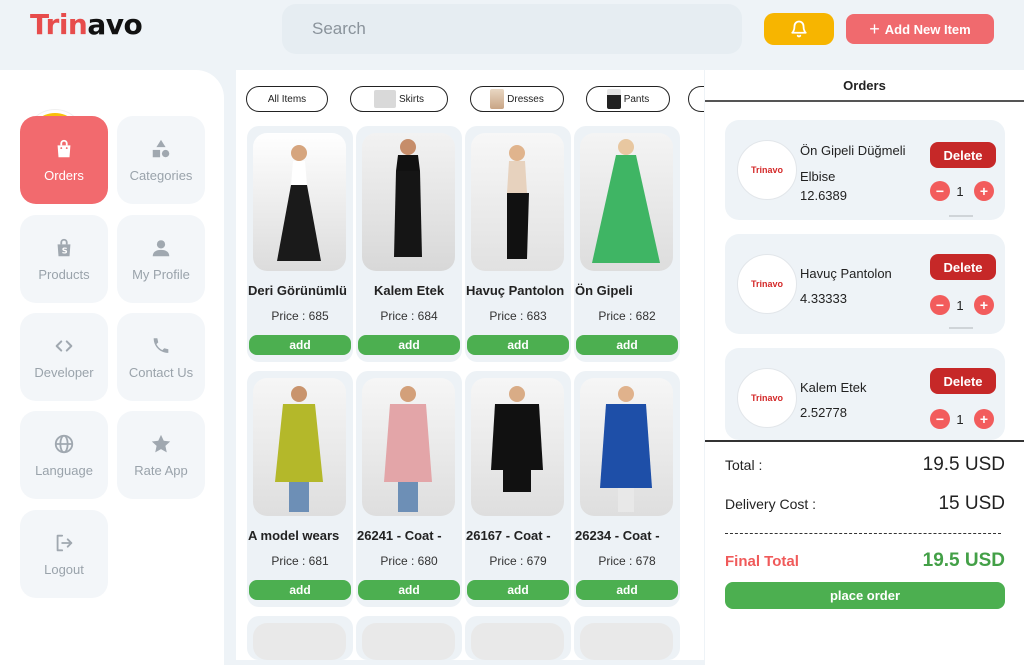 This screenshot has width=1024, height=665. What do you see at coordinates (823, 195) in the screenshot?
I see `order-item-value: 12.6389` at bounding box center [823, 195].